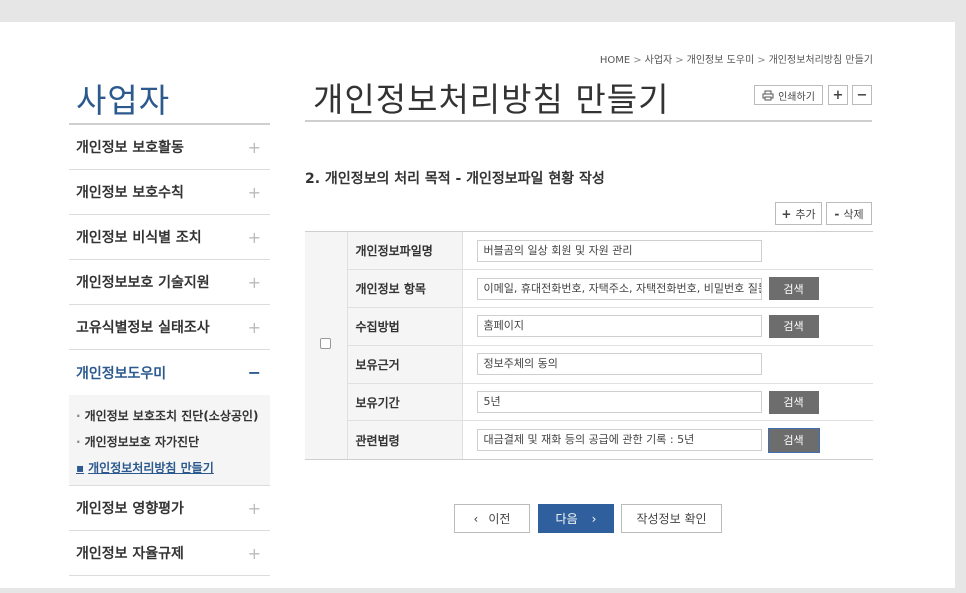 The height and width of the screenshot is (593, 966). I want to click on form-row-related-law: 관련법령 대금결제 및 재화 등의 공급에 관한 기록 : 5년 검색, so click(589, 439).